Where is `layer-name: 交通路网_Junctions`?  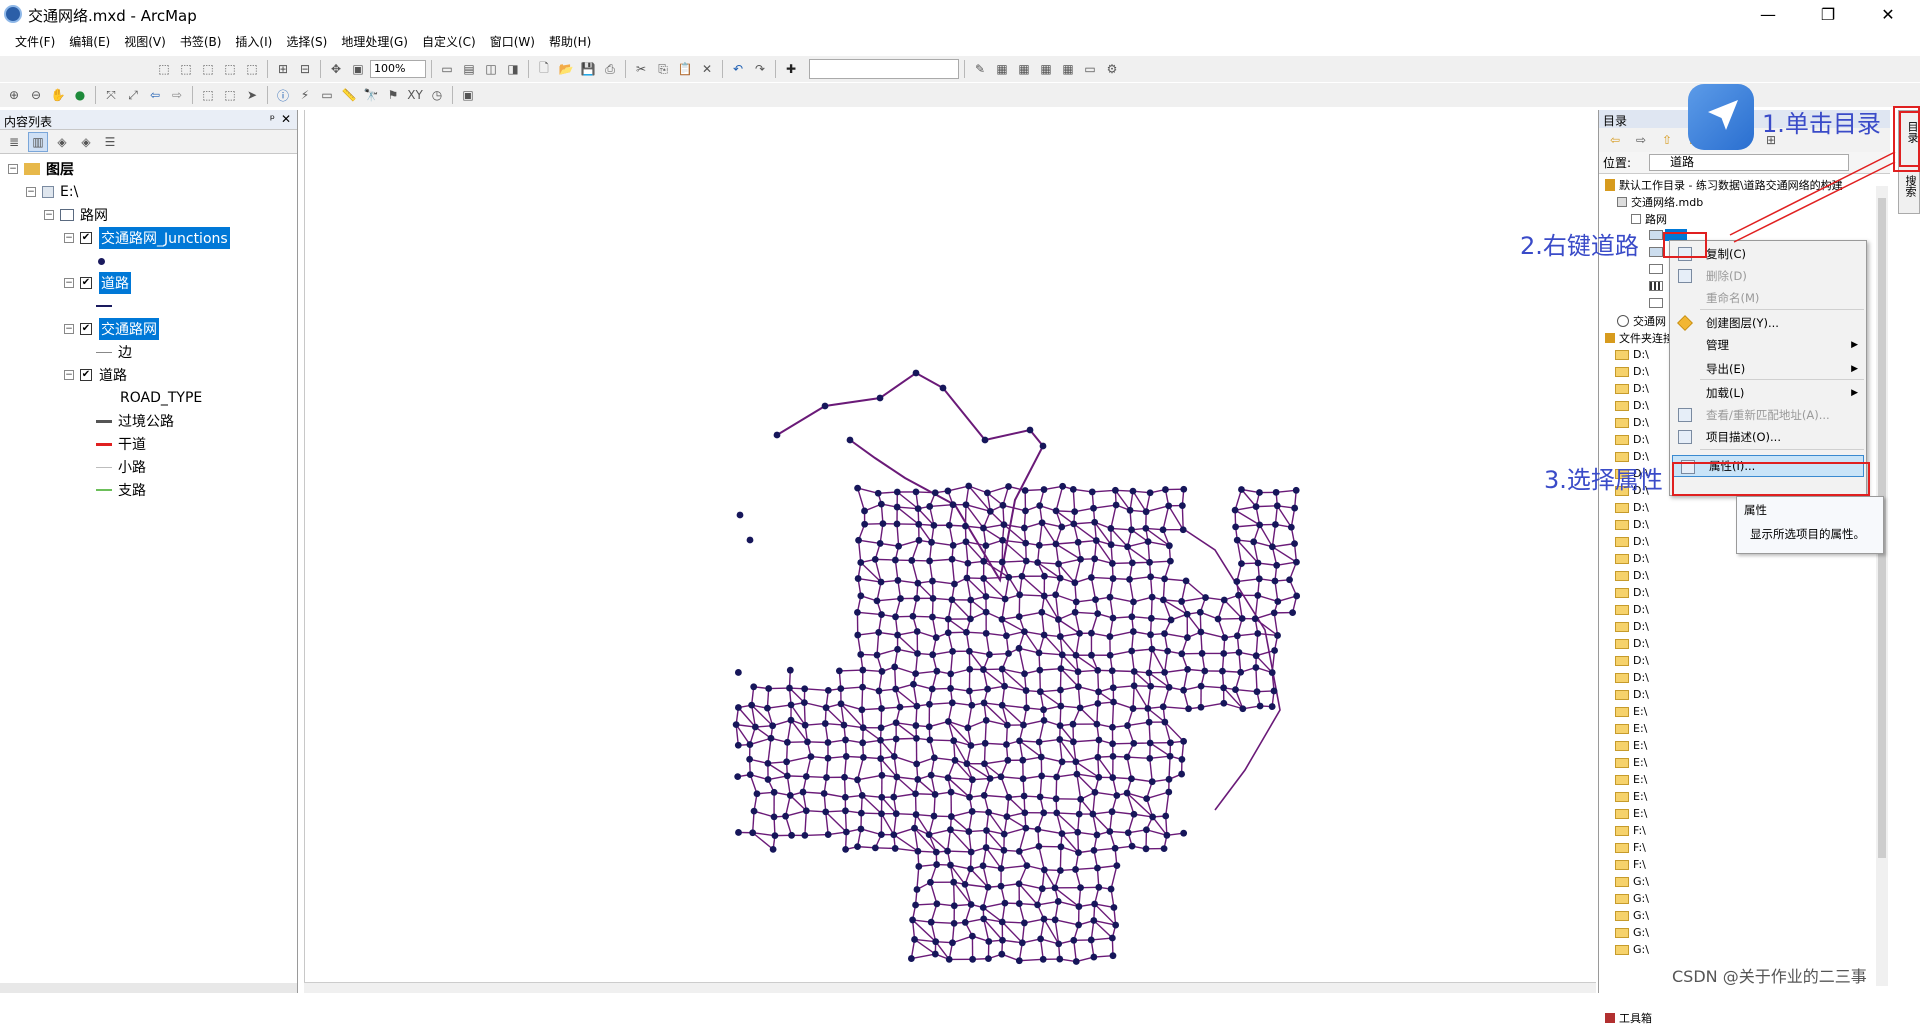 layer-name: 交通路网_Junctions is located at coordinates (164, 238).